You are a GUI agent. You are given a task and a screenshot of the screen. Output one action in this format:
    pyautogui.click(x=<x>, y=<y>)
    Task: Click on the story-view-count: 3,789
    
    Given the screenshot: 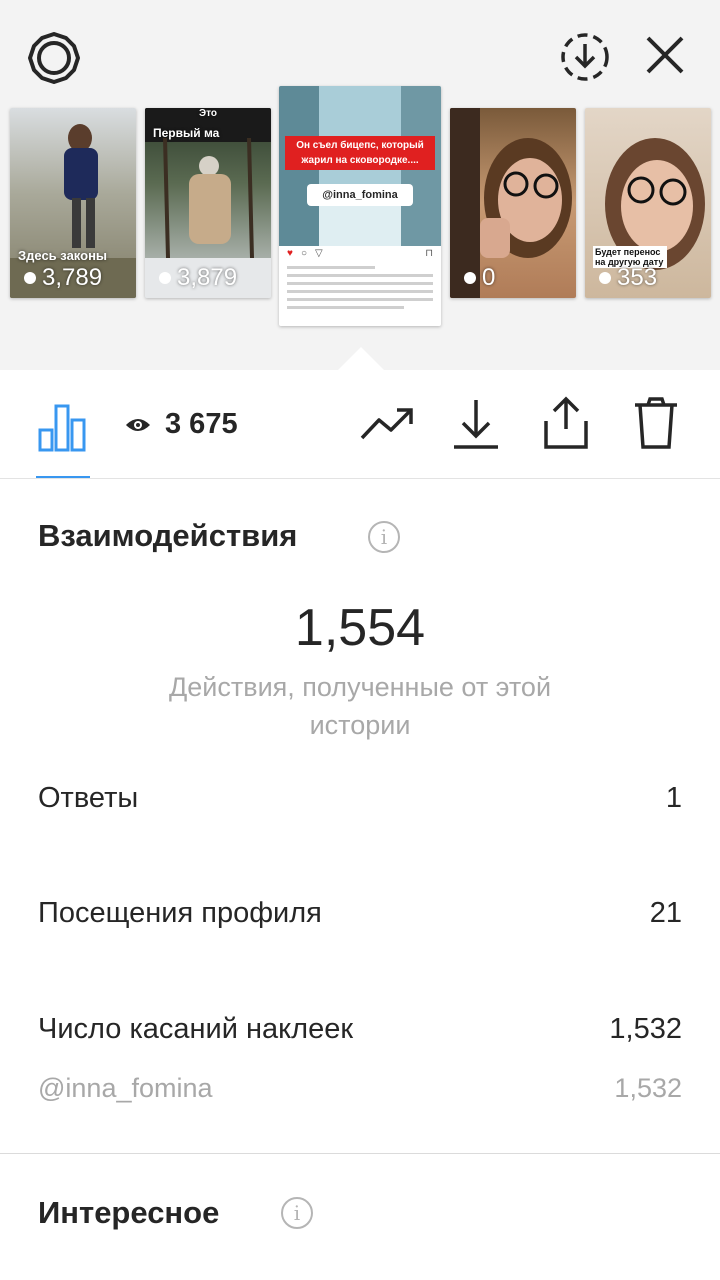 What is the action you would take?
    pyautogui.click(x=63, y=278)
    